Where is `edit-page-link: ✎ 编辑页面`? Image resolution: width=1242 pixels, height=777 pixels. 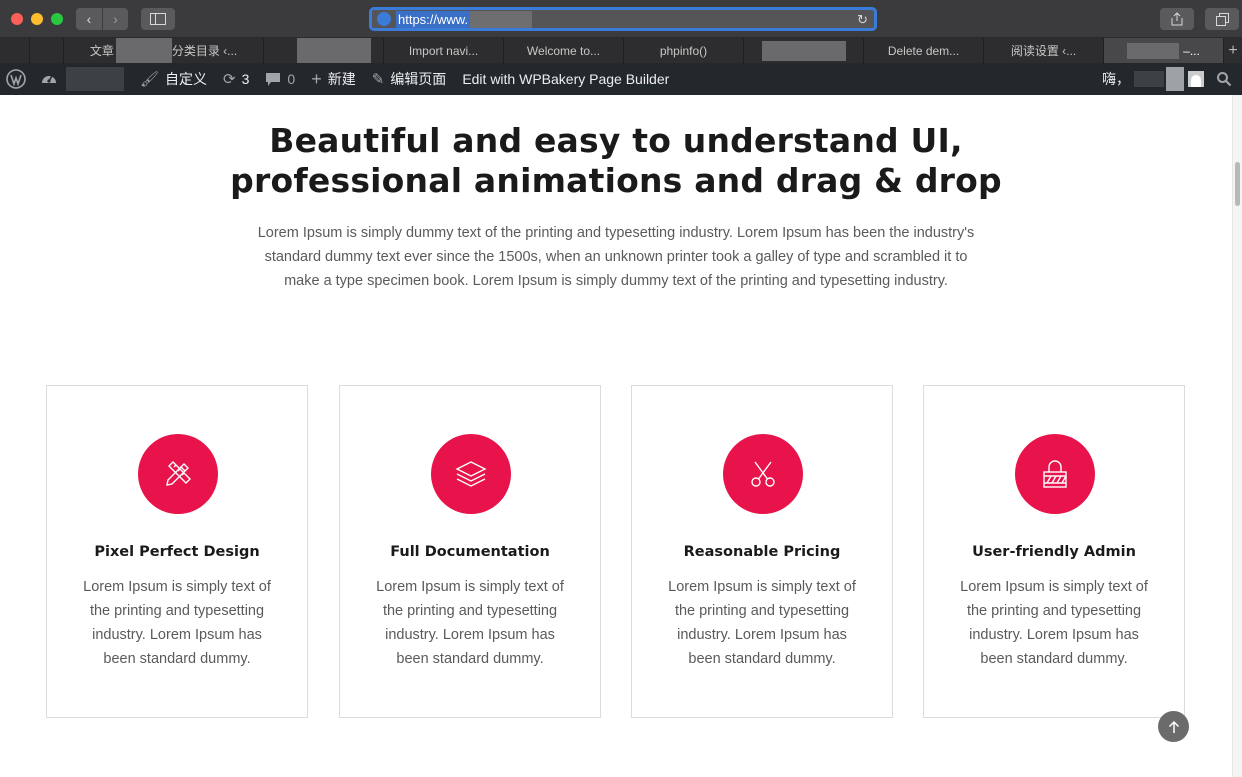 edit-page-link: ✎ 编辑页面 is located at coordinates (409, 79).